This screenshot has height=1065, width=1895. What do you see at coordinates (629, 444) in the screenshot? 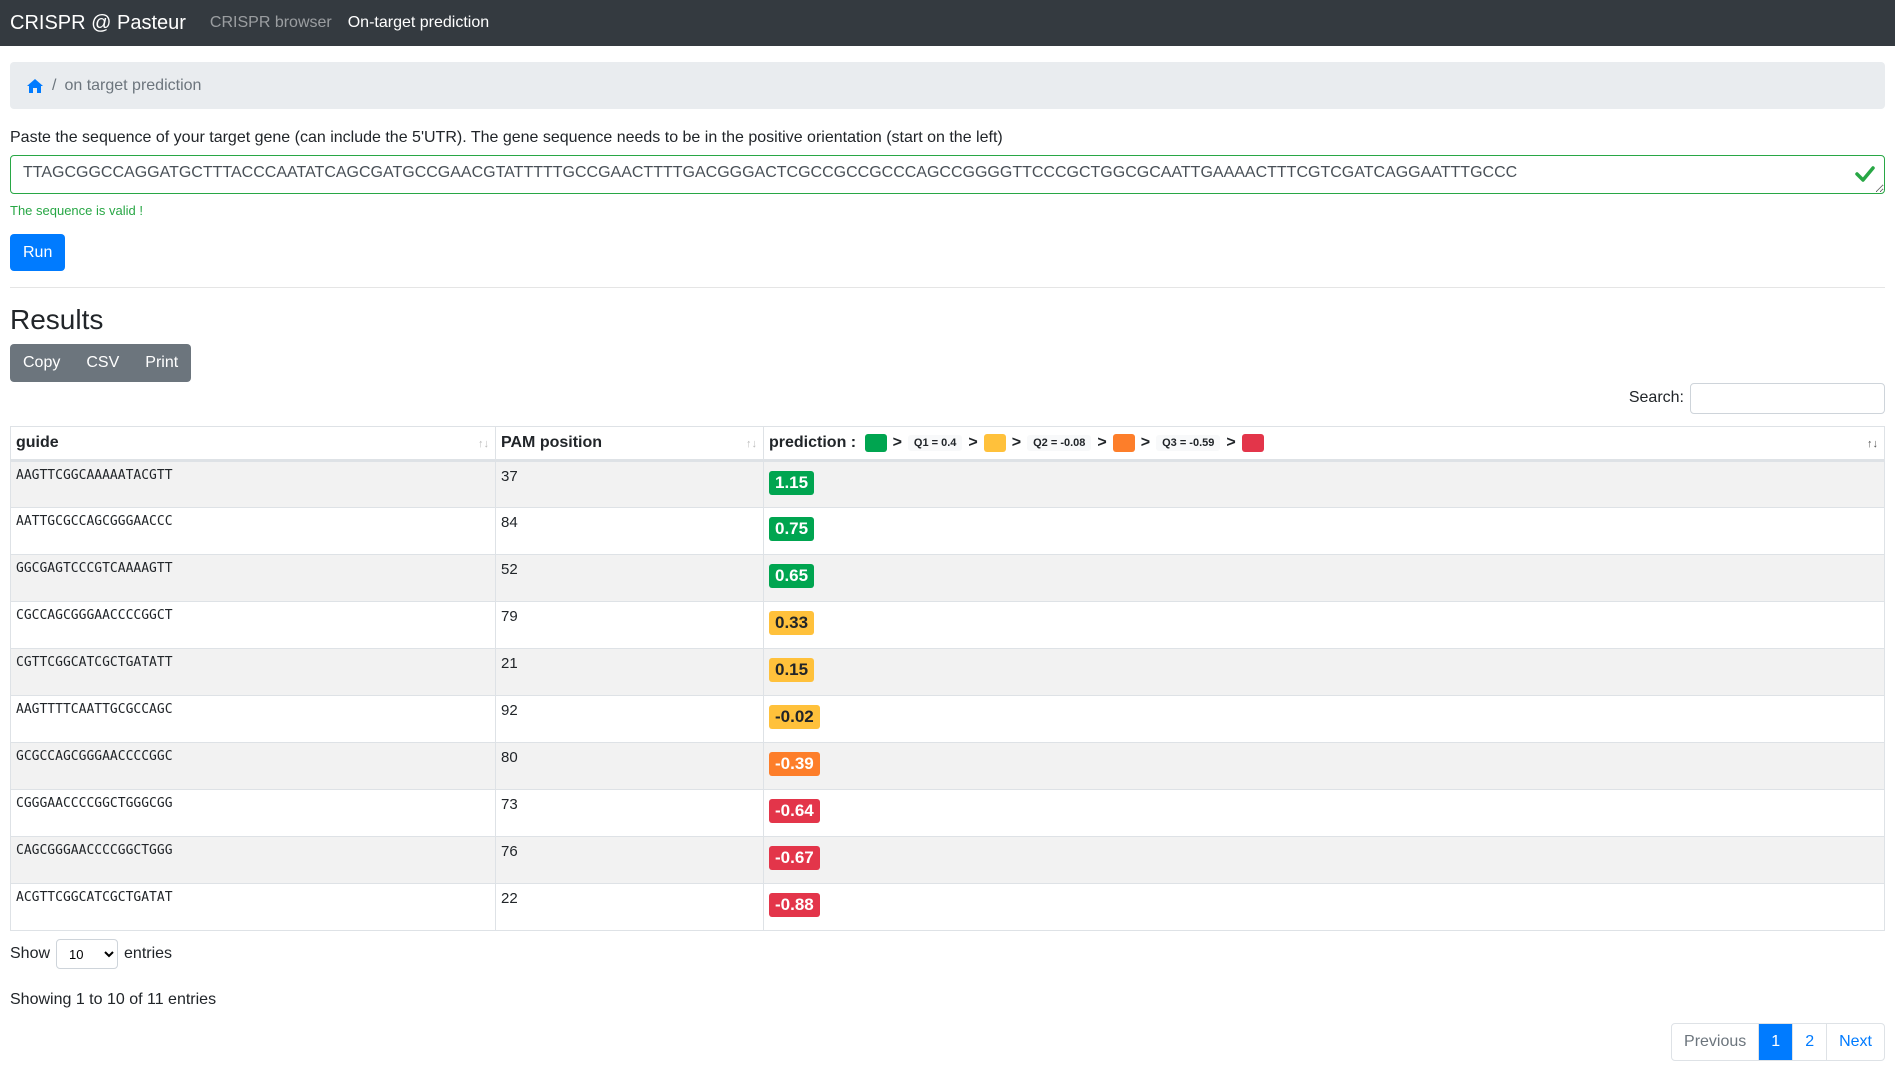
I see `column-header-pam: PAM position ↑↓` at bounding box center [629, 444].